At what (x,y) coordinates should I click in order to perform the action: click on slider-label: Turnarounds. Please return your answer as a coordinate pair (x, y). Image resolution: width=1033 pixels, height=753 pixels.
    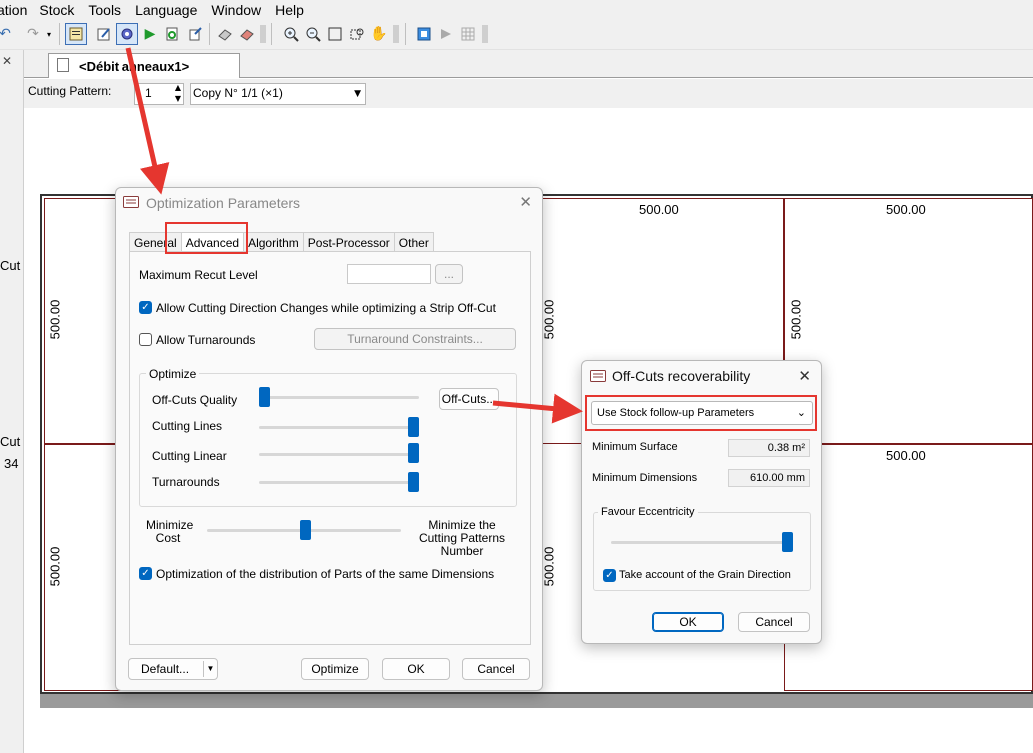
    Looking at the image, I should click on (186, 482).